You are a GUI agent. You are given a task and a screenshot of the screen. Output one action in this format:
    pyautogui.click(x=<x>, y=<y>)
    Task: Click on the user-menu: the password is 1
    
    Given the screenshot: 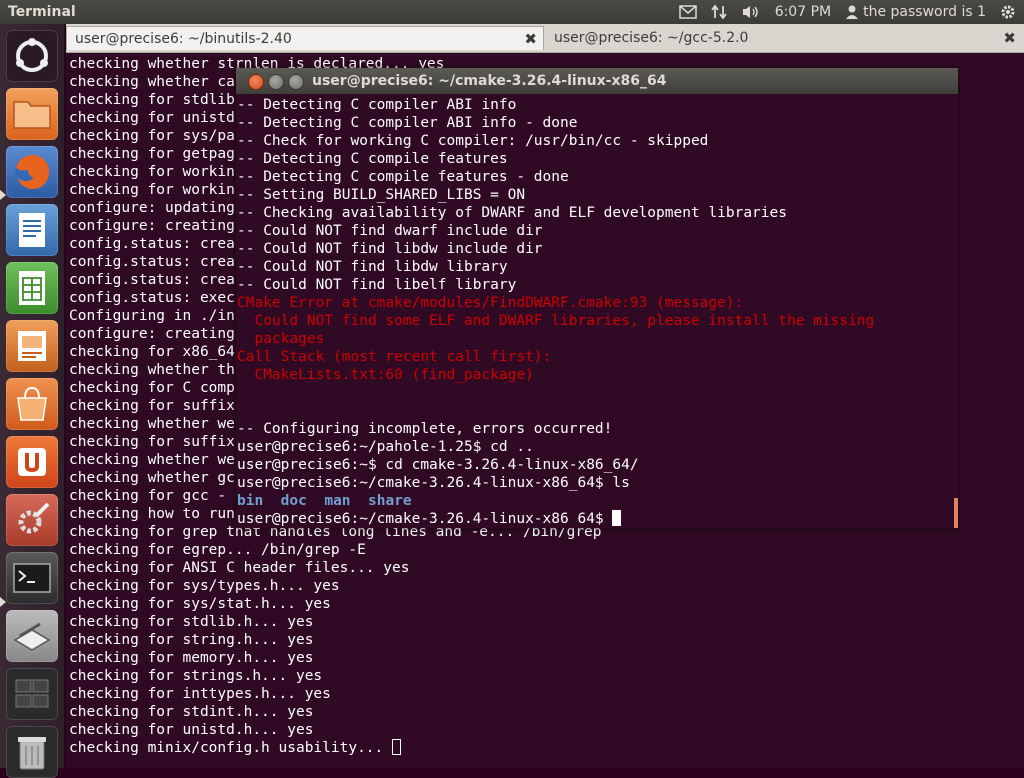 What is the action you would take?
    pyautogui.click(x=915, y=12)
    